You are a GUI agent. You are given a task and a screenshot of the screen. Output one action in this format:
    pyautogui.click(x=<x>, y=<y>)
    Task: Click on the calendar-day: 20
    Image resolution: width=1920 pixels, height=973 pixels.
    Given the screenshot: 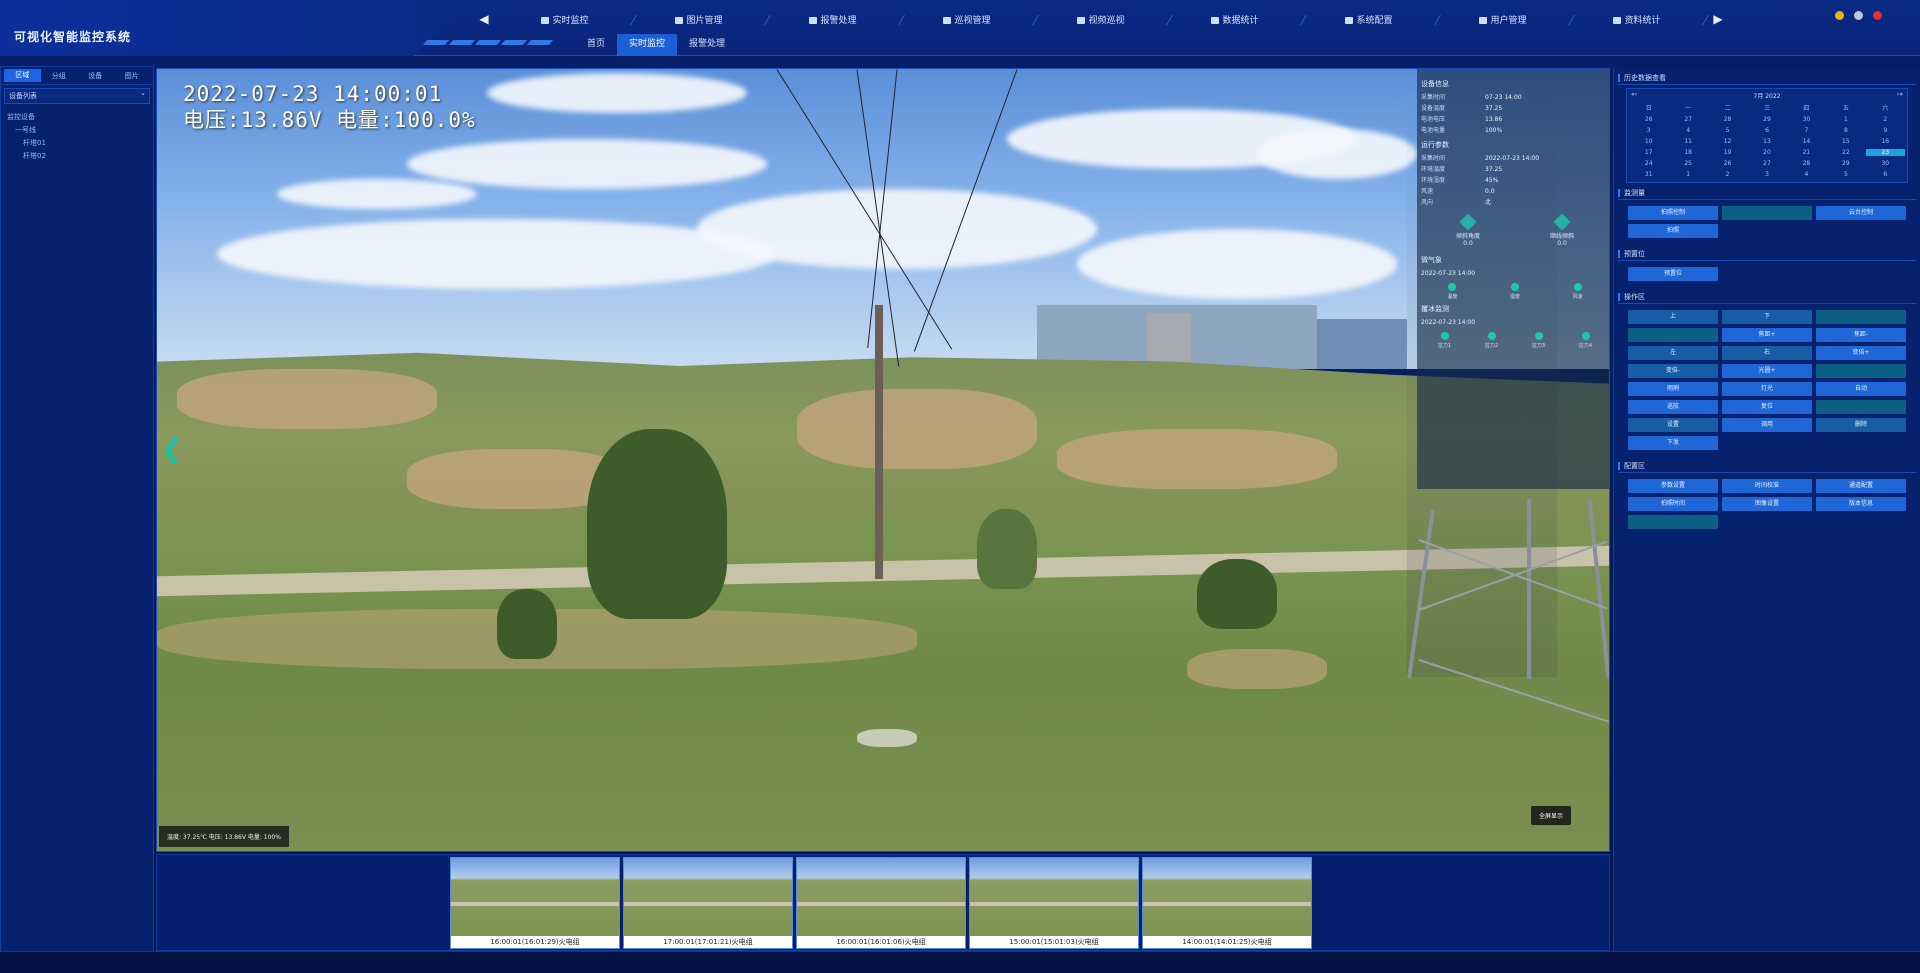 What is the action you would take?
    pyautogui.click(x=1766, y=152)
    